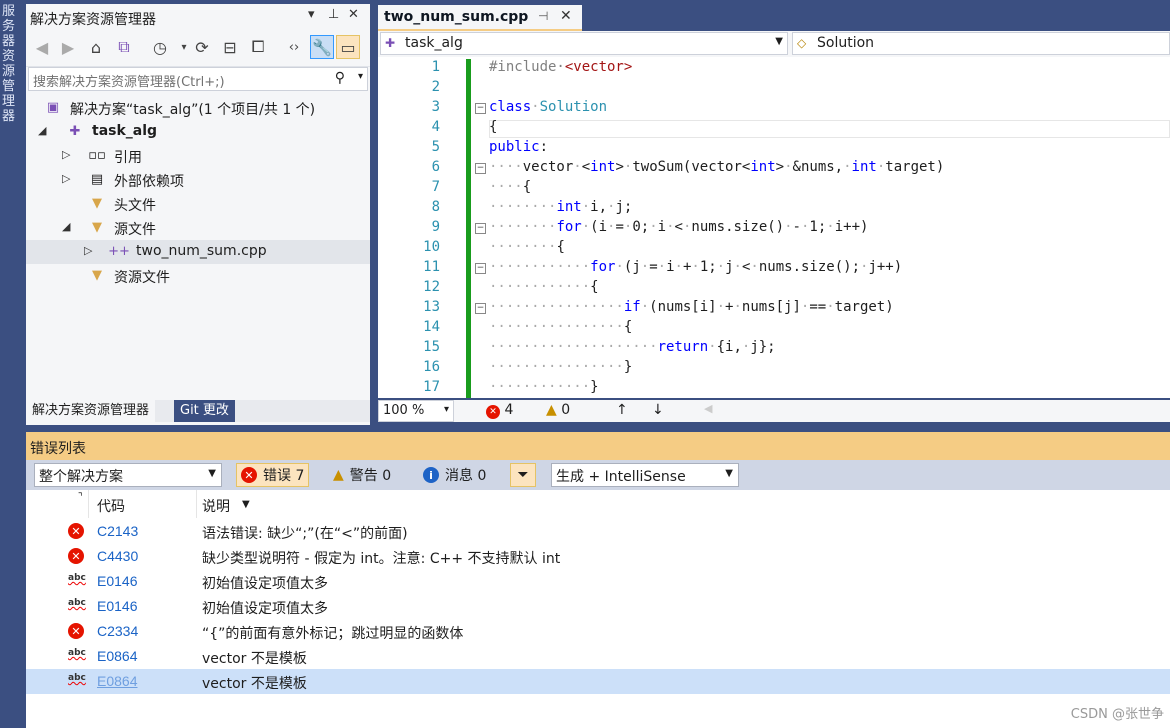 This screenshot has height=728, width=1170. Describe the element at coordinates (202, 47) in the screenshot. I see `sync-icon: ⟳` at that location.